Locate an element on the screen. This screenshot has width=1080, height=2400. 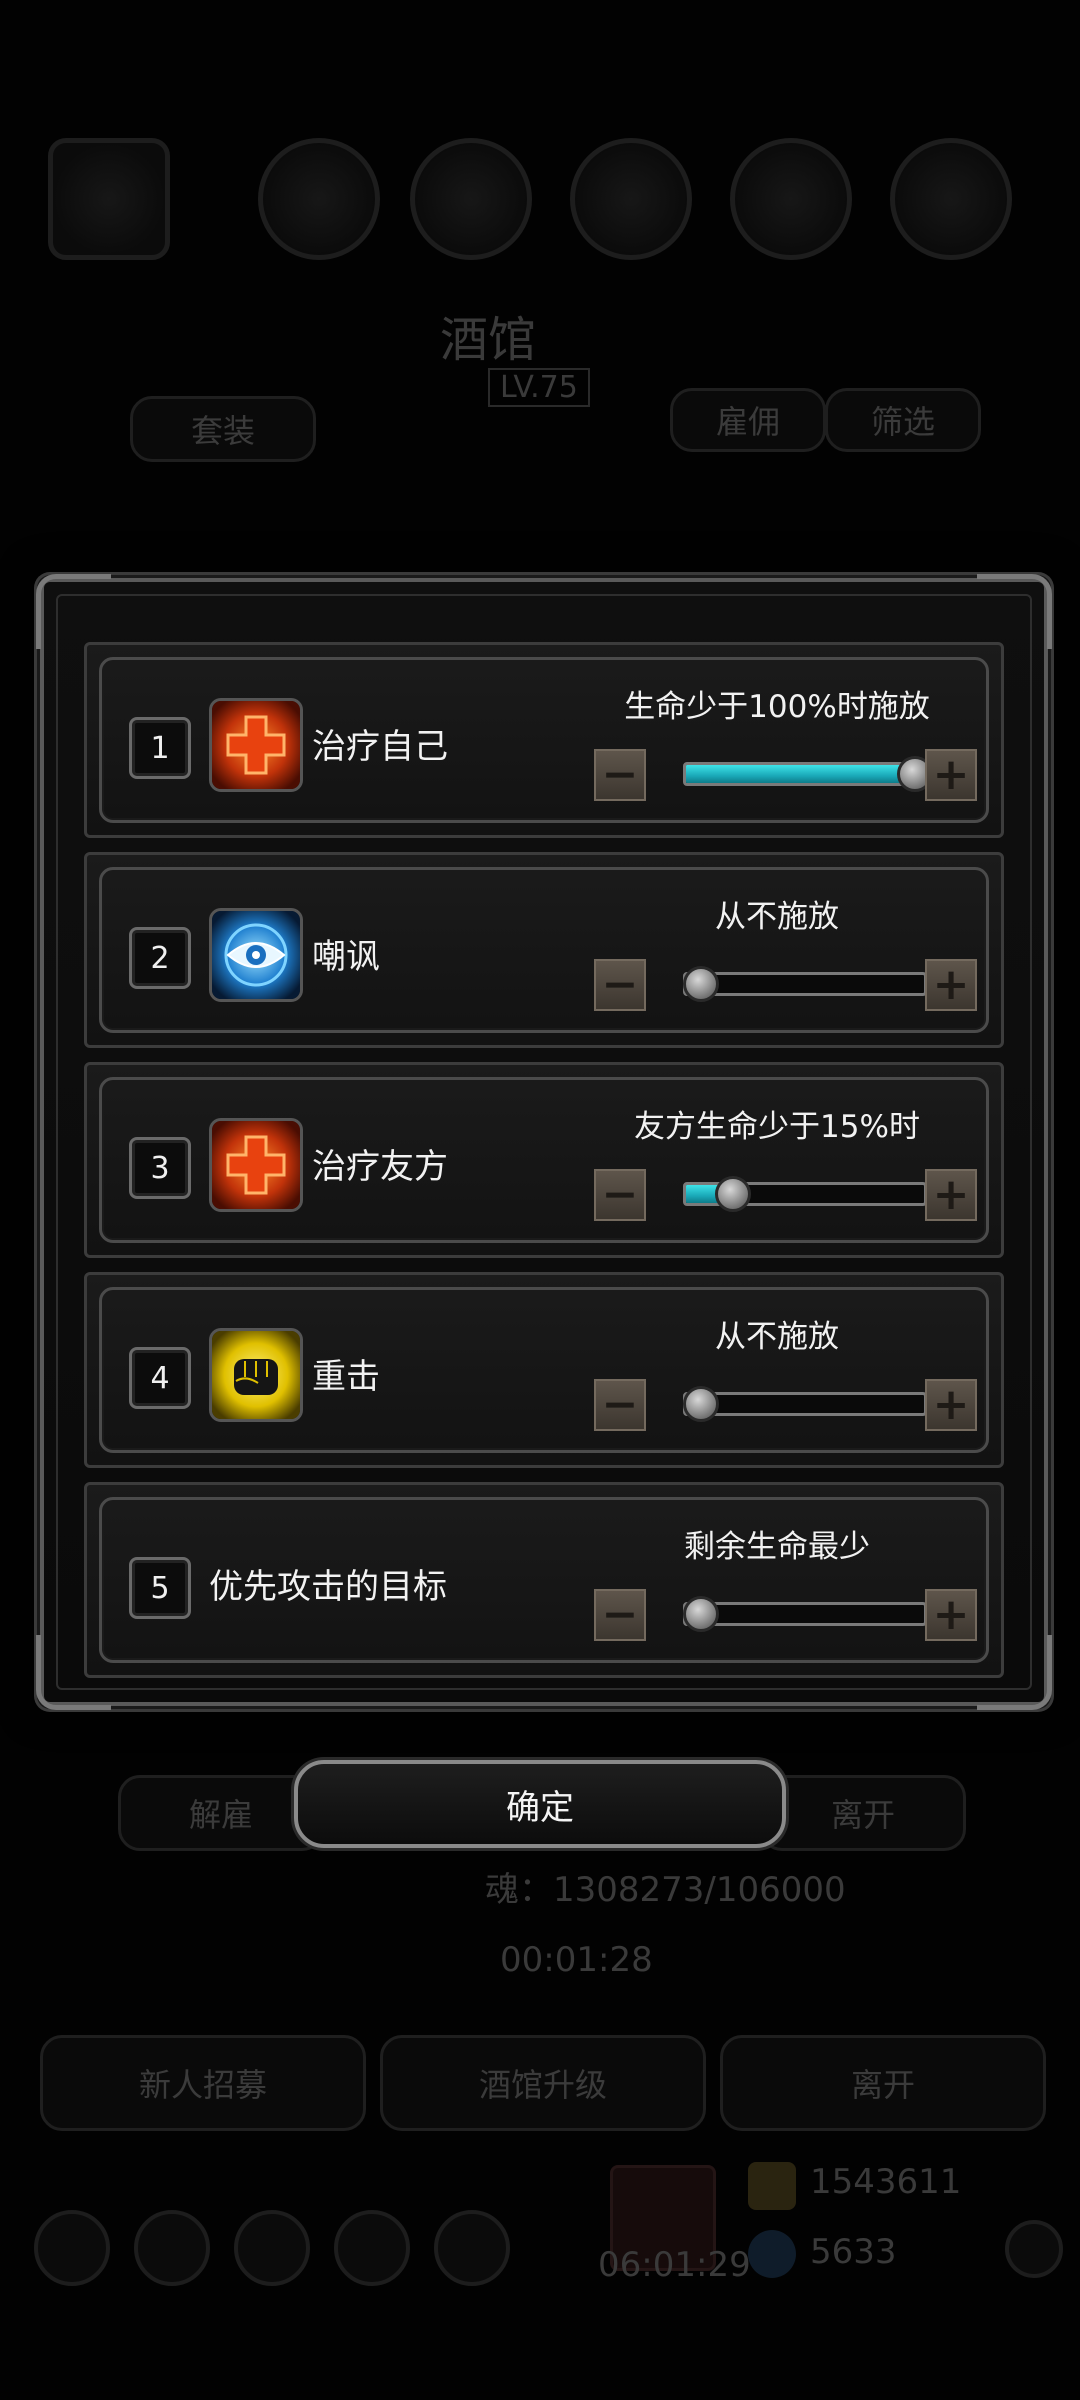
skill-condition: 生命少于100%时施放 is located at coordinates (777, 707).